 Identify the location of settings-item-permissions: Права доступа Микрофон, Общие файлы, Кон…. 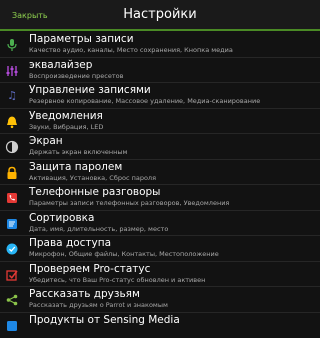
(160, 249).